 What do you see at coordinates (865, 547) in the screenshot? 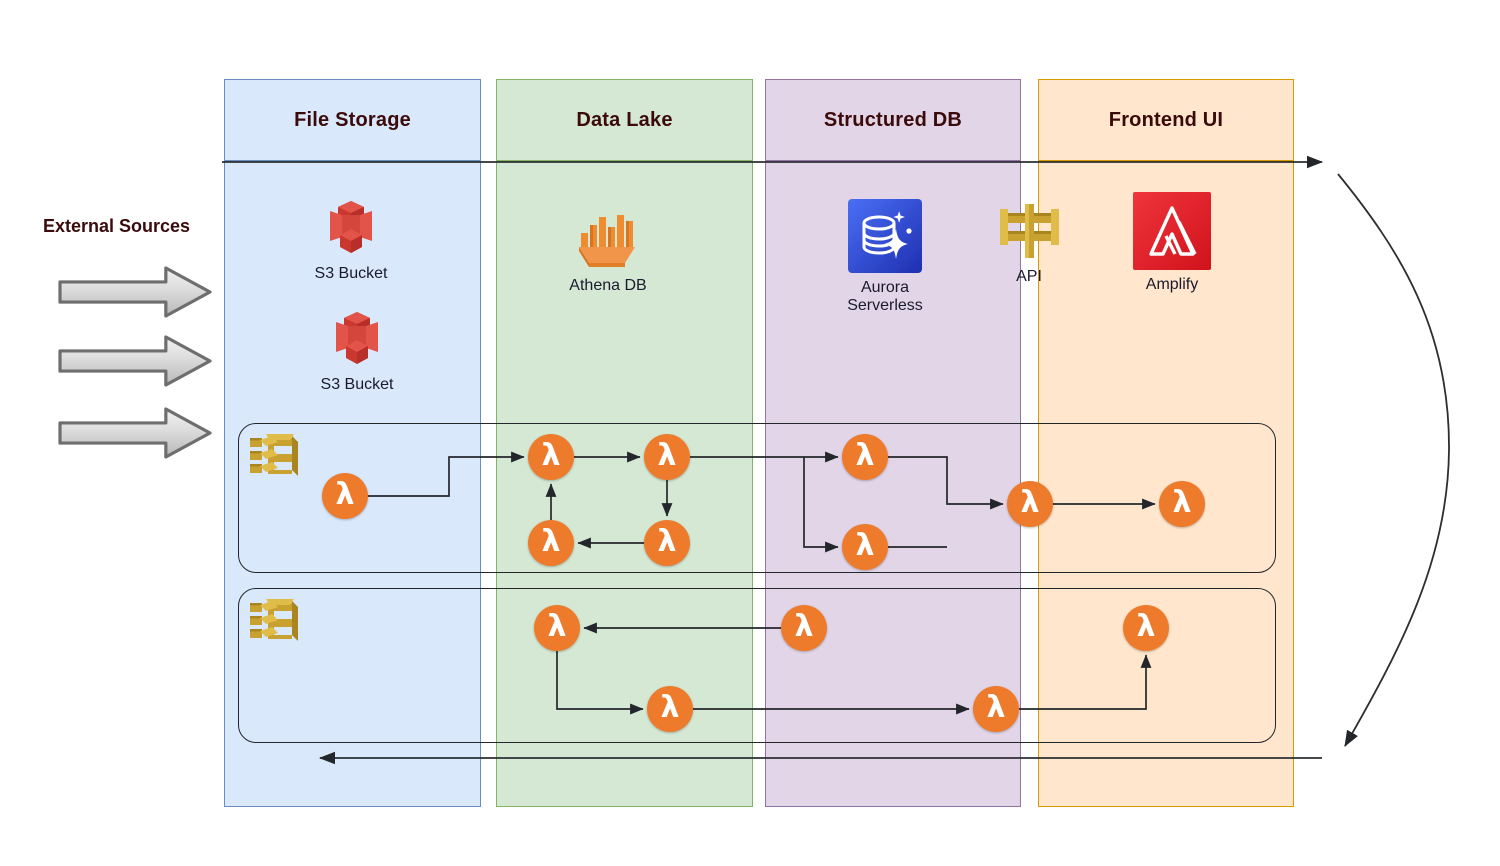
I see `lambda-function-sfn1-lambda-writeB: λ` at bounding box center [865, 547].